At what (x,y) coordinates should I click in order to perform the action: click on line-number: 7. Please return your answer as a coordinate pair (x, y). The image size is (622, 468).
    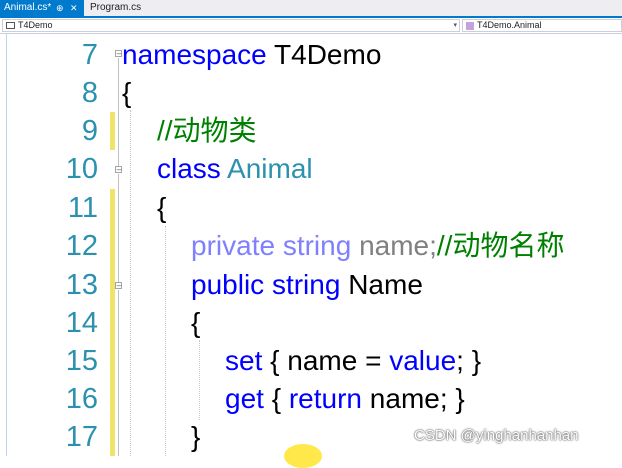
    Looking at the image, I should click on (89, 55).